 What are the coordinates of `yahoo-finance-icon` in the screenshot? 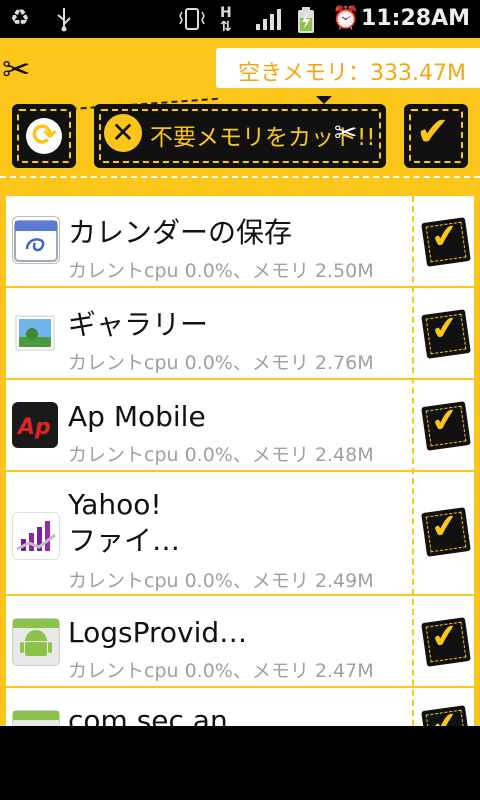 It's located at (36, 536).